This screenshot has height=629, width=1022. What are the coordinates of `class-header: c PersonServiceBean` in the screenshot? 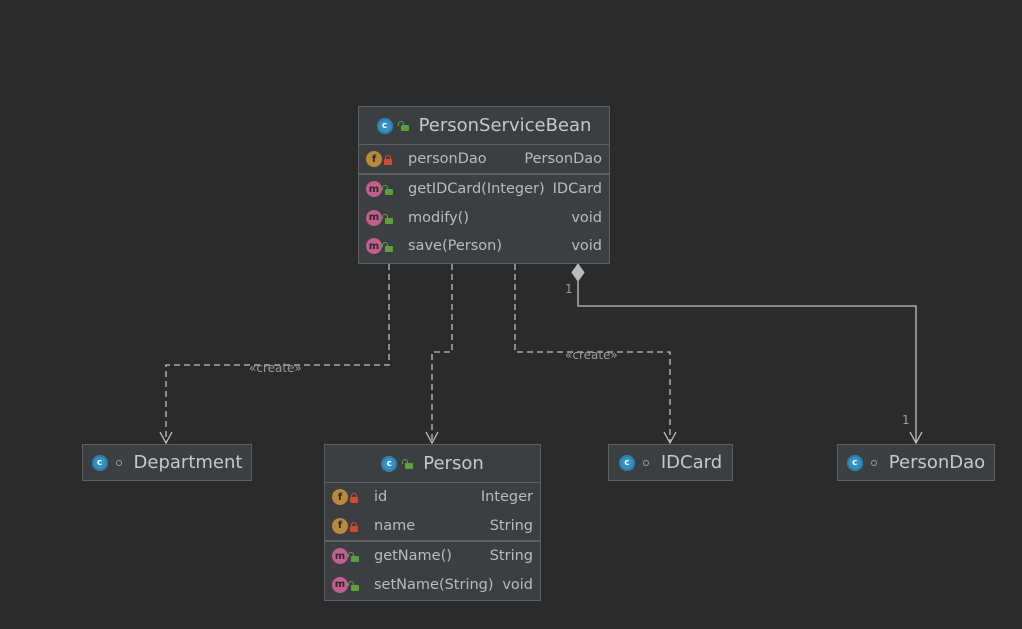 It's located at (484, 125).